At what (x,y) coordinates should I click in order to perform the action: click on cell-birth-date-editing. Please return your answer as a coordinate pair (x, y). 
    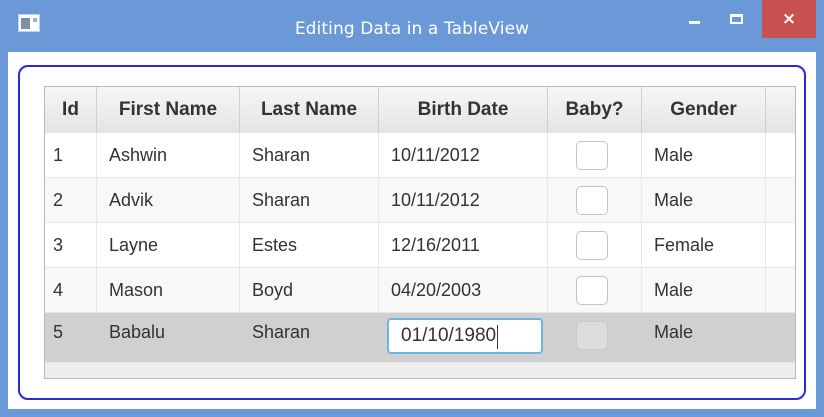
    Looking at the image, I should click on (463, 335).